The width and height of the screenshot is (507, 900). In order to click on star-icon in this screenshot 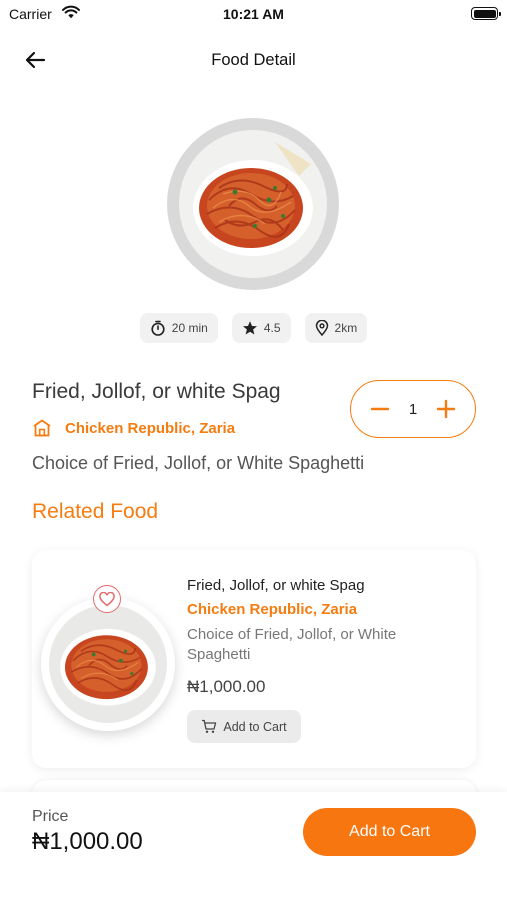, I will do `click(249, 328)`.